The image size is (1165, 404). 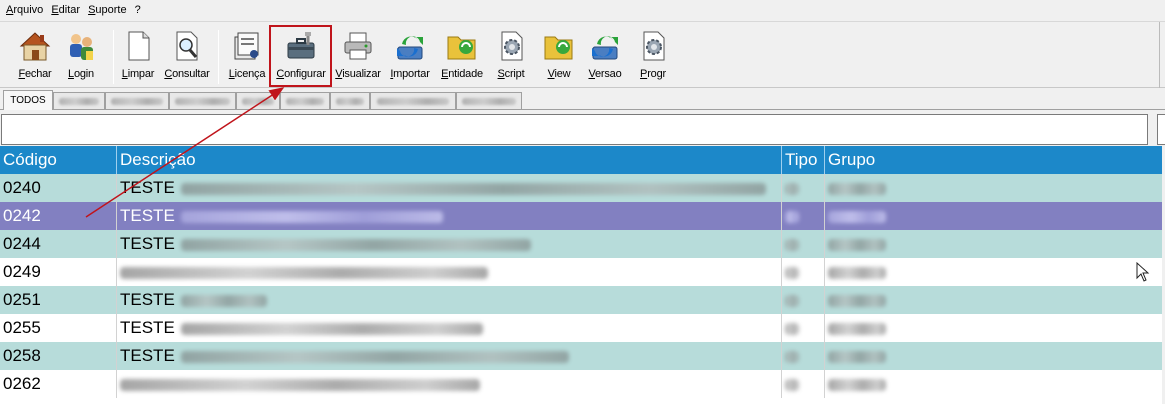 I want to click on tab-todos: TODOS, so click(x=28, y=100).